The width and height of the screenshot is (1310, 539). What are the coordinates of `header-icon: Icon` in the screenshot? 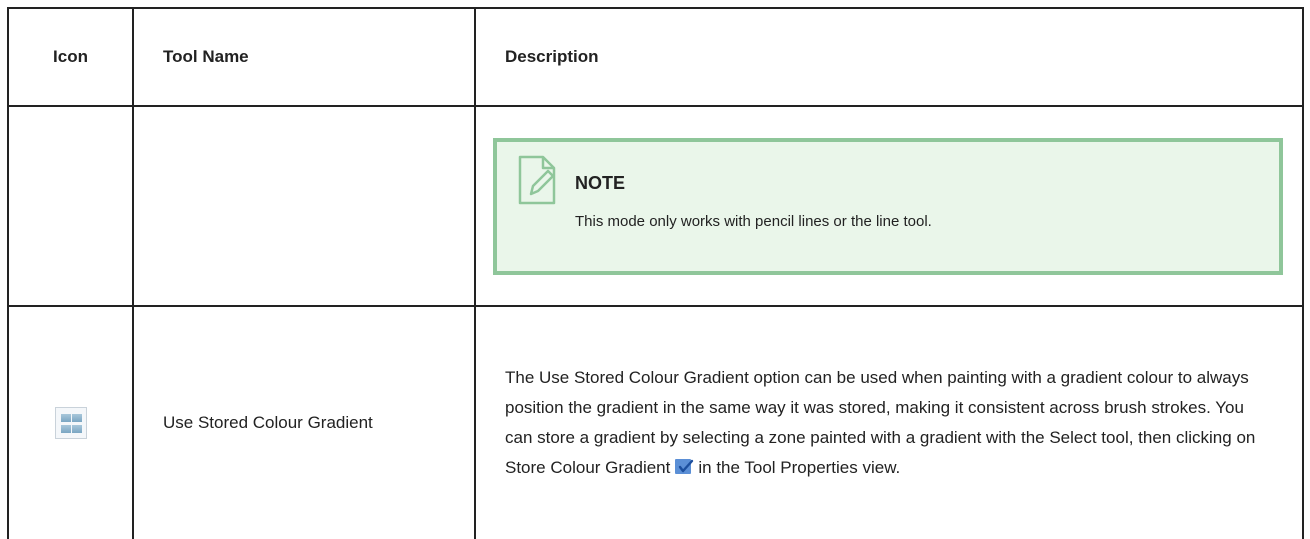 It's located at (70, 57).